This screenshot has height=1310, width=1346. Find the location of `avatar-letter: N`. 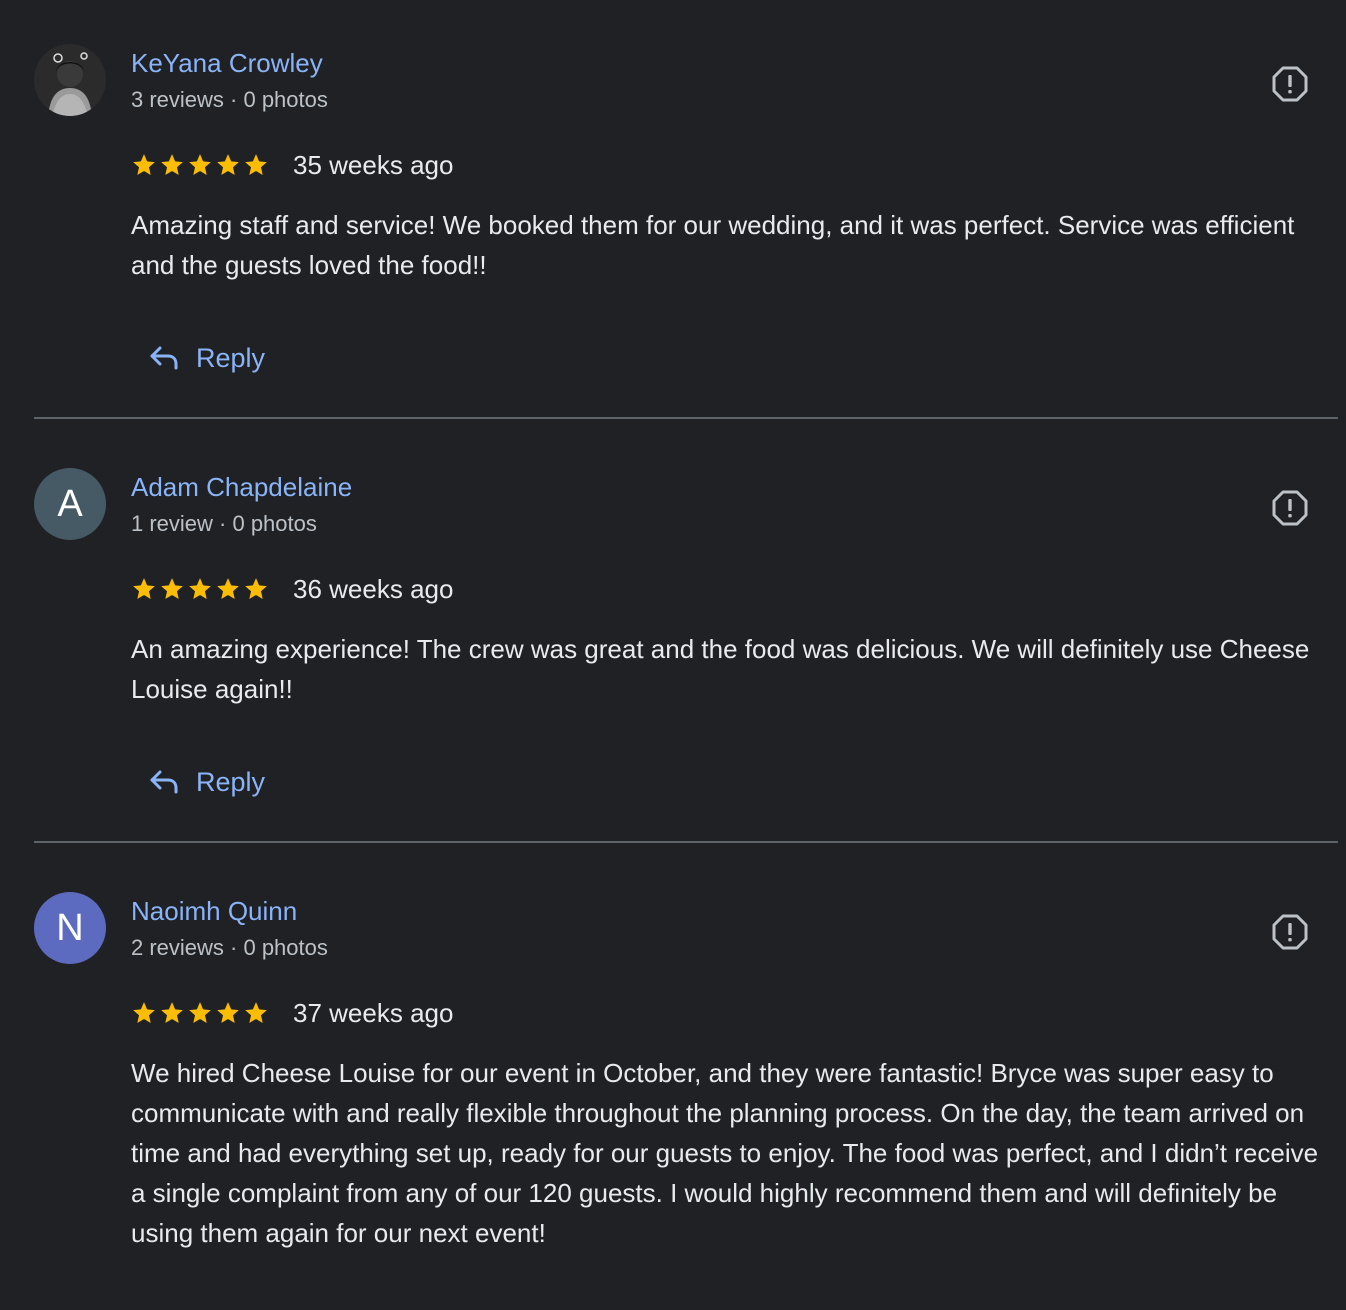

avatar-letter: N is located at coordinates (70, 927).